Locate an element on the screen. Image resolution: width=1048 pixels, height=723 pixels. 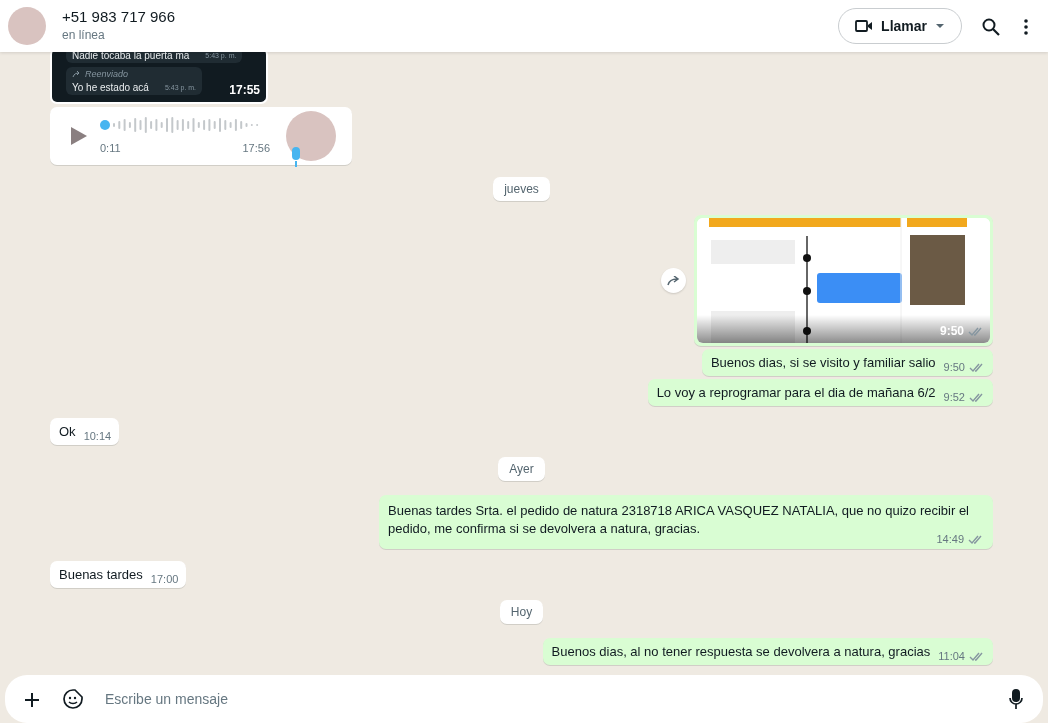
message-text: Lo voy a reprogramar para el dia de mañana 6/2 is located at coordinates (796, 393).